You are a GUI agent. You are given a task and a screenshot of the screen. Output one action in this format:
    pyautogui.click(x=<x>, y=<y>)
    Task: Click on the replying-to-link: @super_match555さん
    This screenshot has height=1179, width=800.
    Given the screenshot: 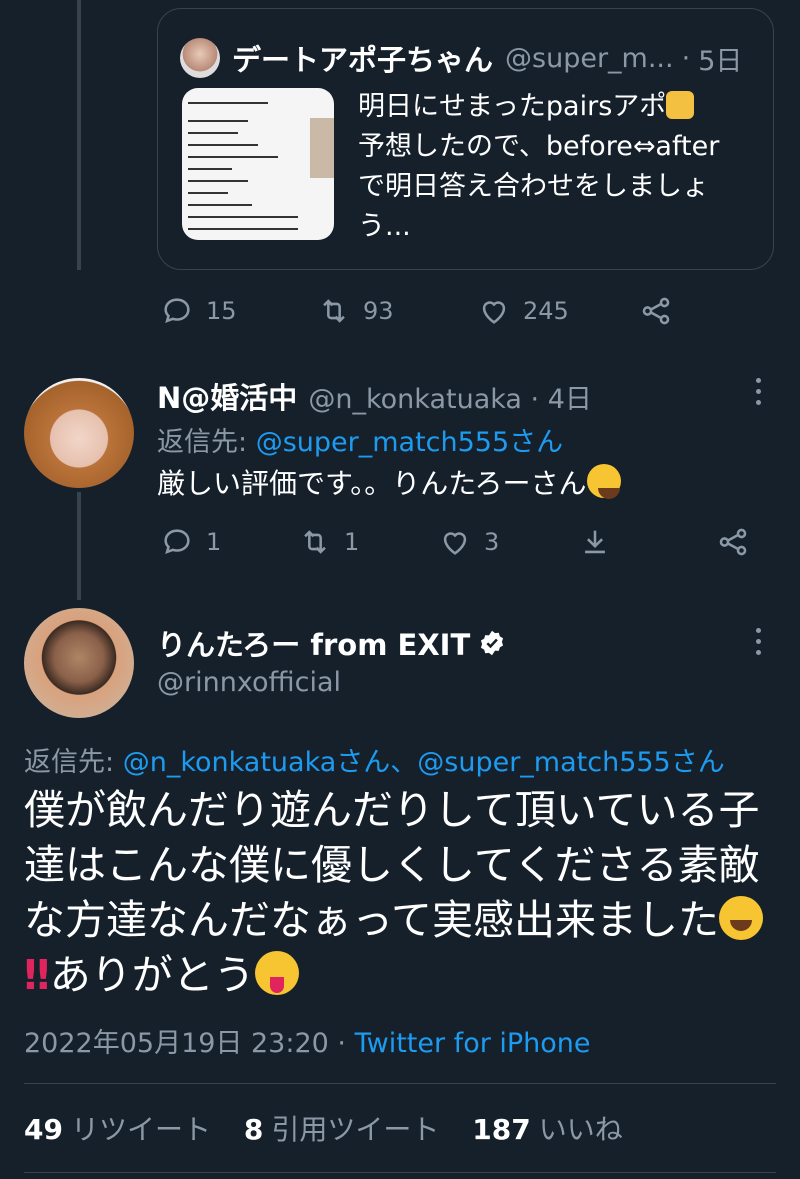 What is the action you would take?
    pyautogui.click(x=409, y=442)
    